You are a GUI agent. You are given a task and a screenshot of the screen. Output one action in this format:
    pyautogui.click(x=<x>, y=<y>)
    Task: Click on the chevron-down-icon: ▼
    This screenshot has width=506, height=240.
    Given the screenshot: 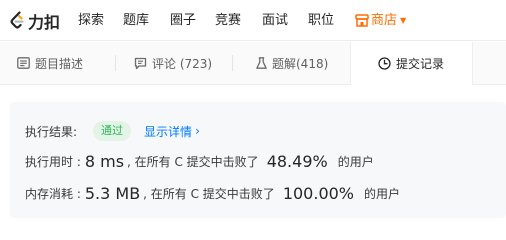 What is the action you would take?
    pyautogui.click(x=403, y=20)
    